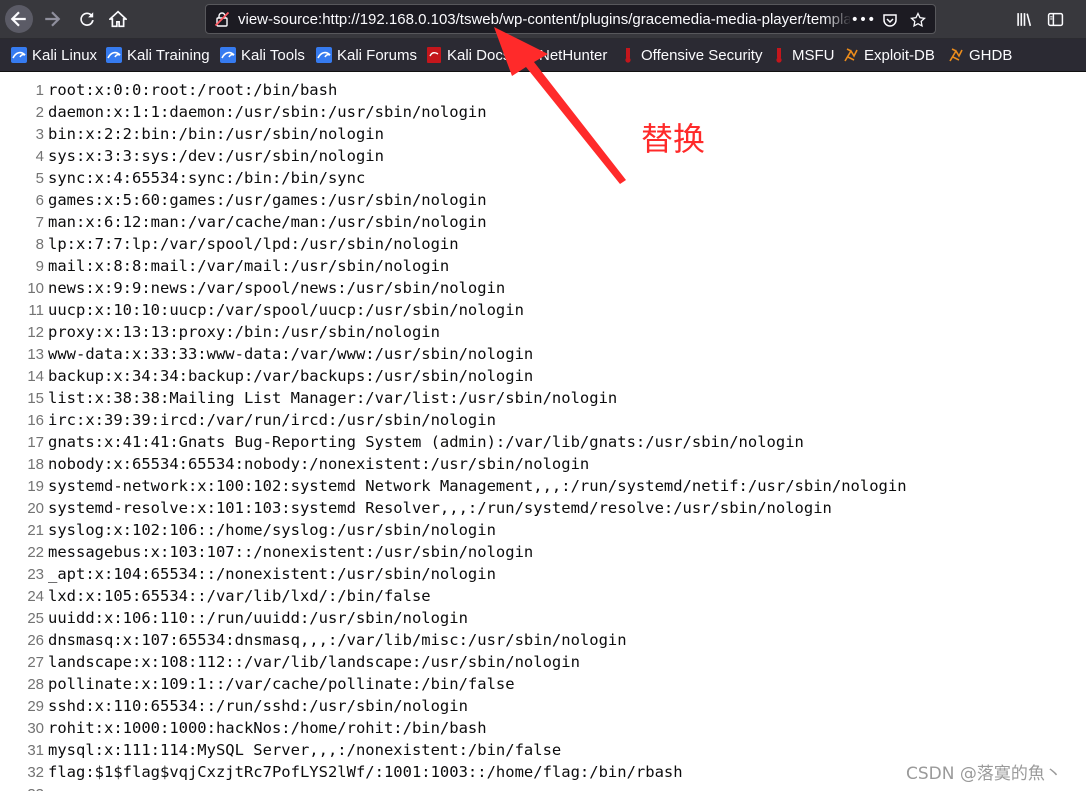 This screenshot has width=1086, height=791. What do you see at coordinates (1024, 19) in the screenshot?
I see `library-icon` at bounding box center [1024, 19].